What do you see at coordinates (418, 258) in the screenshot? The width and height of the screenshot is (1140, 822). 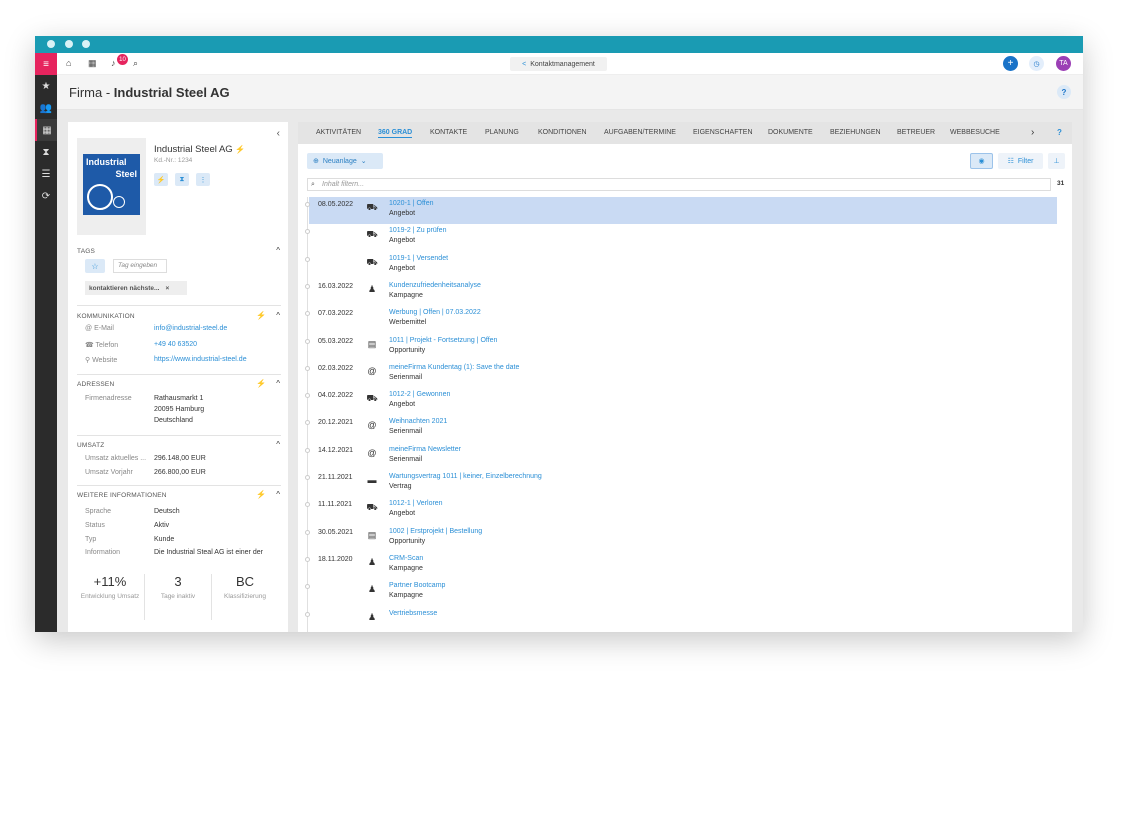 I see `timeline-title-link: 1019-1 | Versendet` at bounding box center [418, 258].